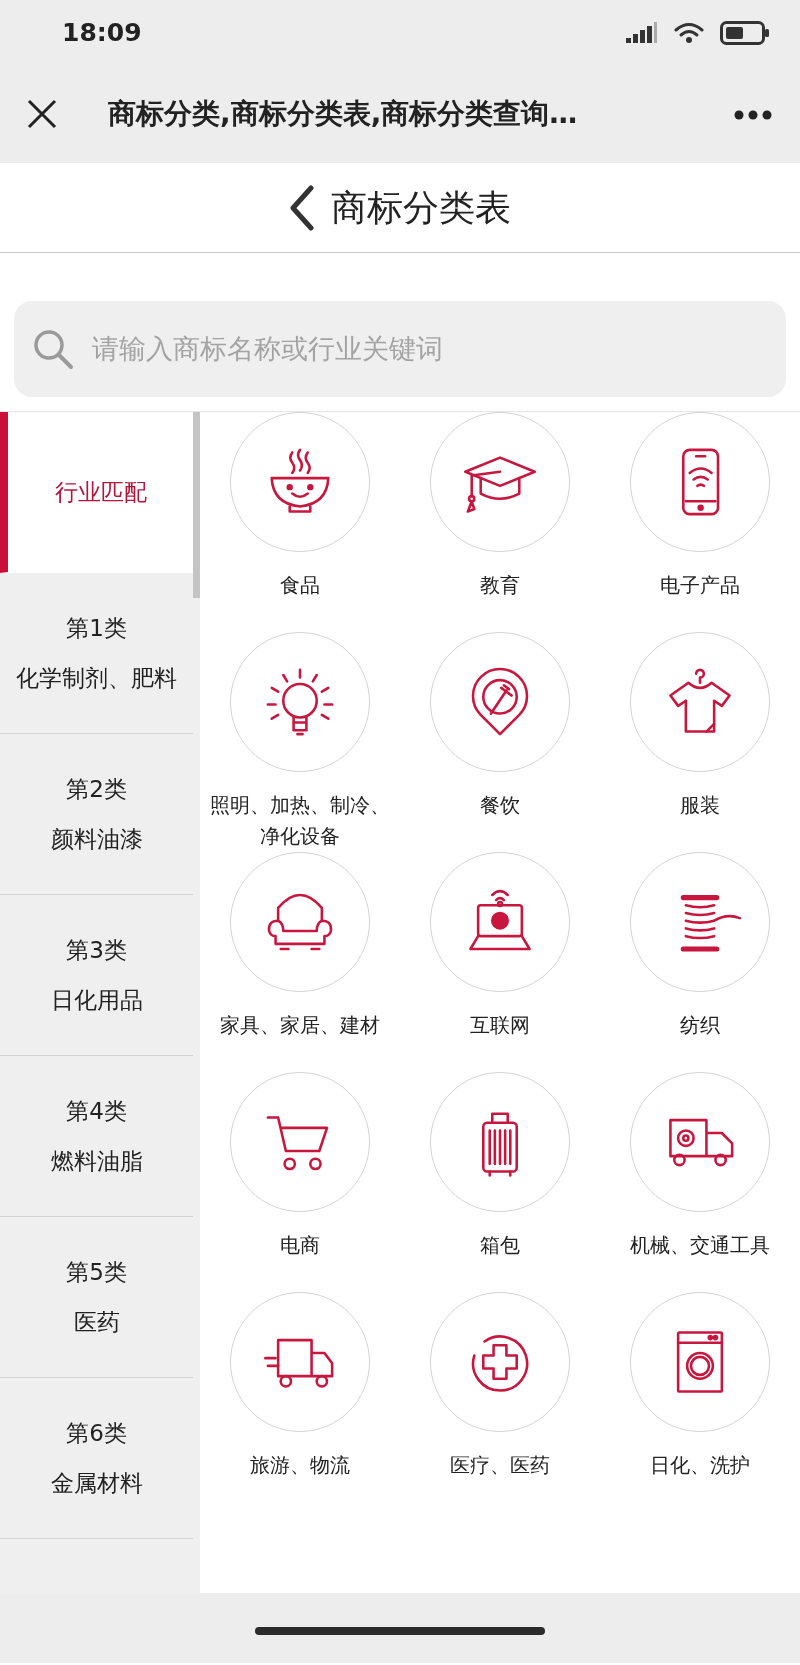  I want to click on category-label: 机械、交通工具, so click(700, 1245).